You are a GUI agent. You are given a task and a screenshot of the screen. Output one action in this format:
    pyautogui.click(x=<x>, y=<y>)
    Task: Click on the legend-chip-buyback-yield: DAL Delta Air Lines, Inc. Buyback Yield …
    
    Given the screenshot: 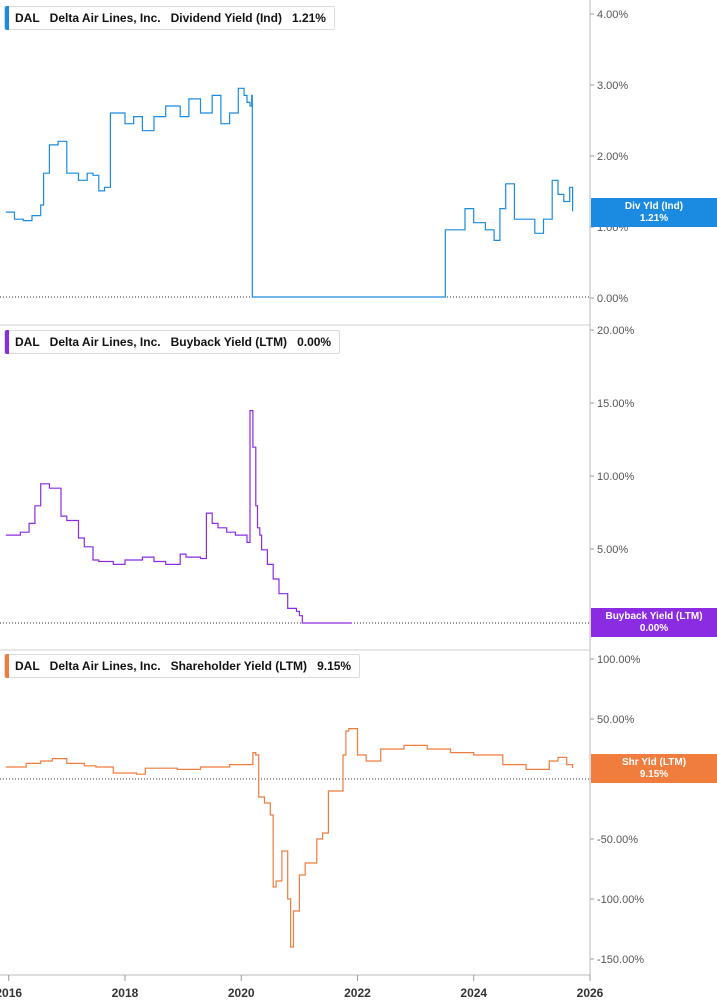 What is the action you would take?
    pyautogui.click(x=172, y=342)
    